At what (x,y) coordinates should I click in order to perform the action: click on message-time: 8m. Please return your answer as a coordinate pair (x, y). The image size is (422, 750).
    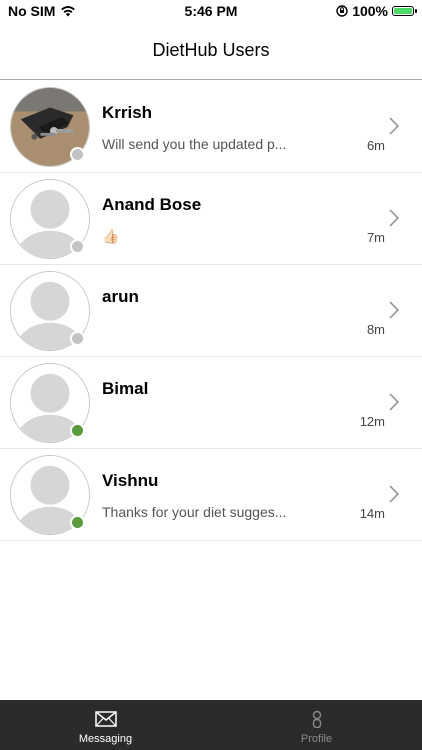
    Looking at the image, I should click on (375, 329).